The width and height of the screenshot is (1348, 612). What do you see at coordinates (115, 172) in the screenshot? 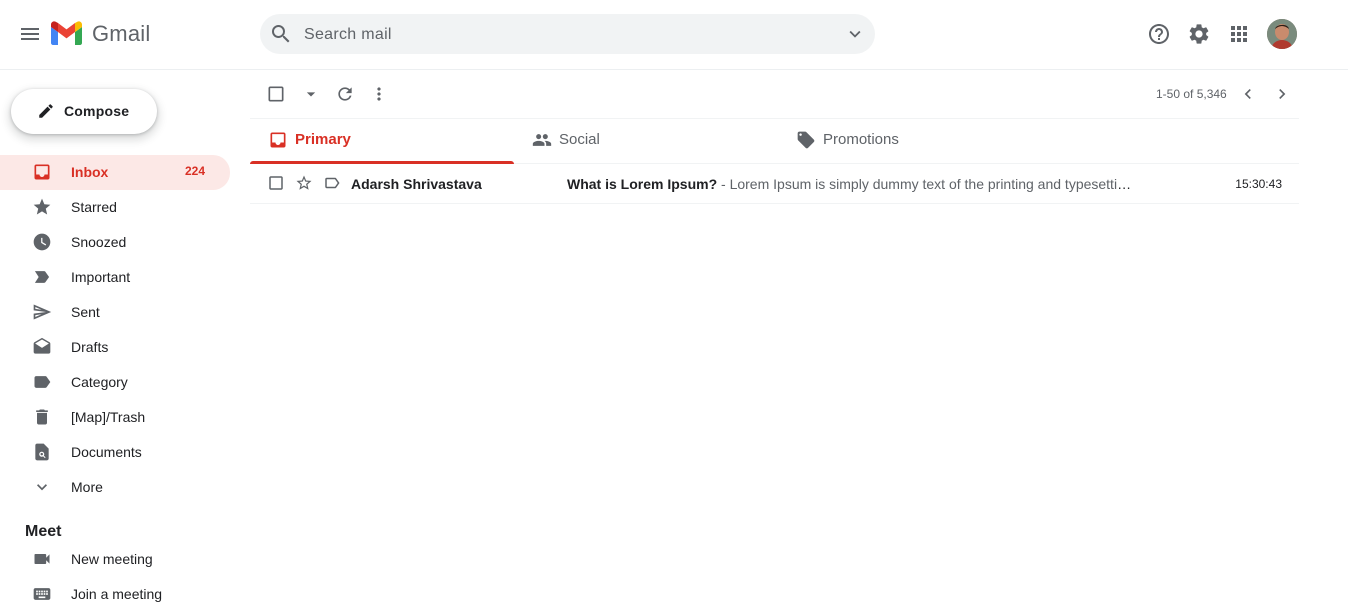
I see `sidebar-item-inbox: Inbox 224` at bounding box center [115, 172].